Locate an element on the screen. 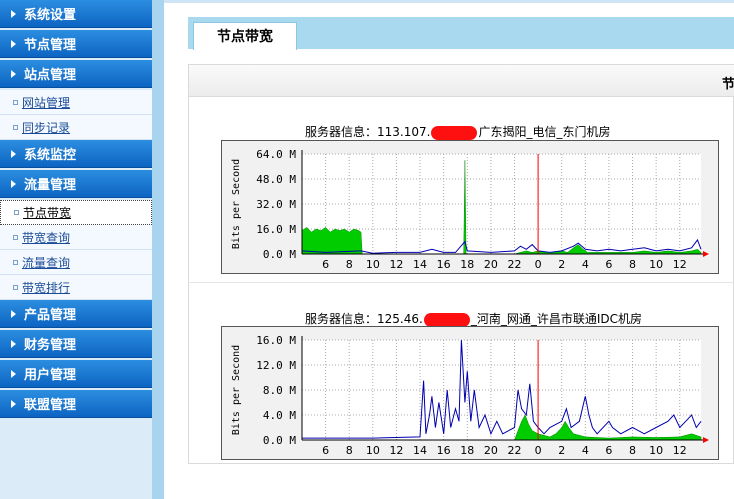  sidebar-section-1: 系统设置 is located at coordinates (76, 14).